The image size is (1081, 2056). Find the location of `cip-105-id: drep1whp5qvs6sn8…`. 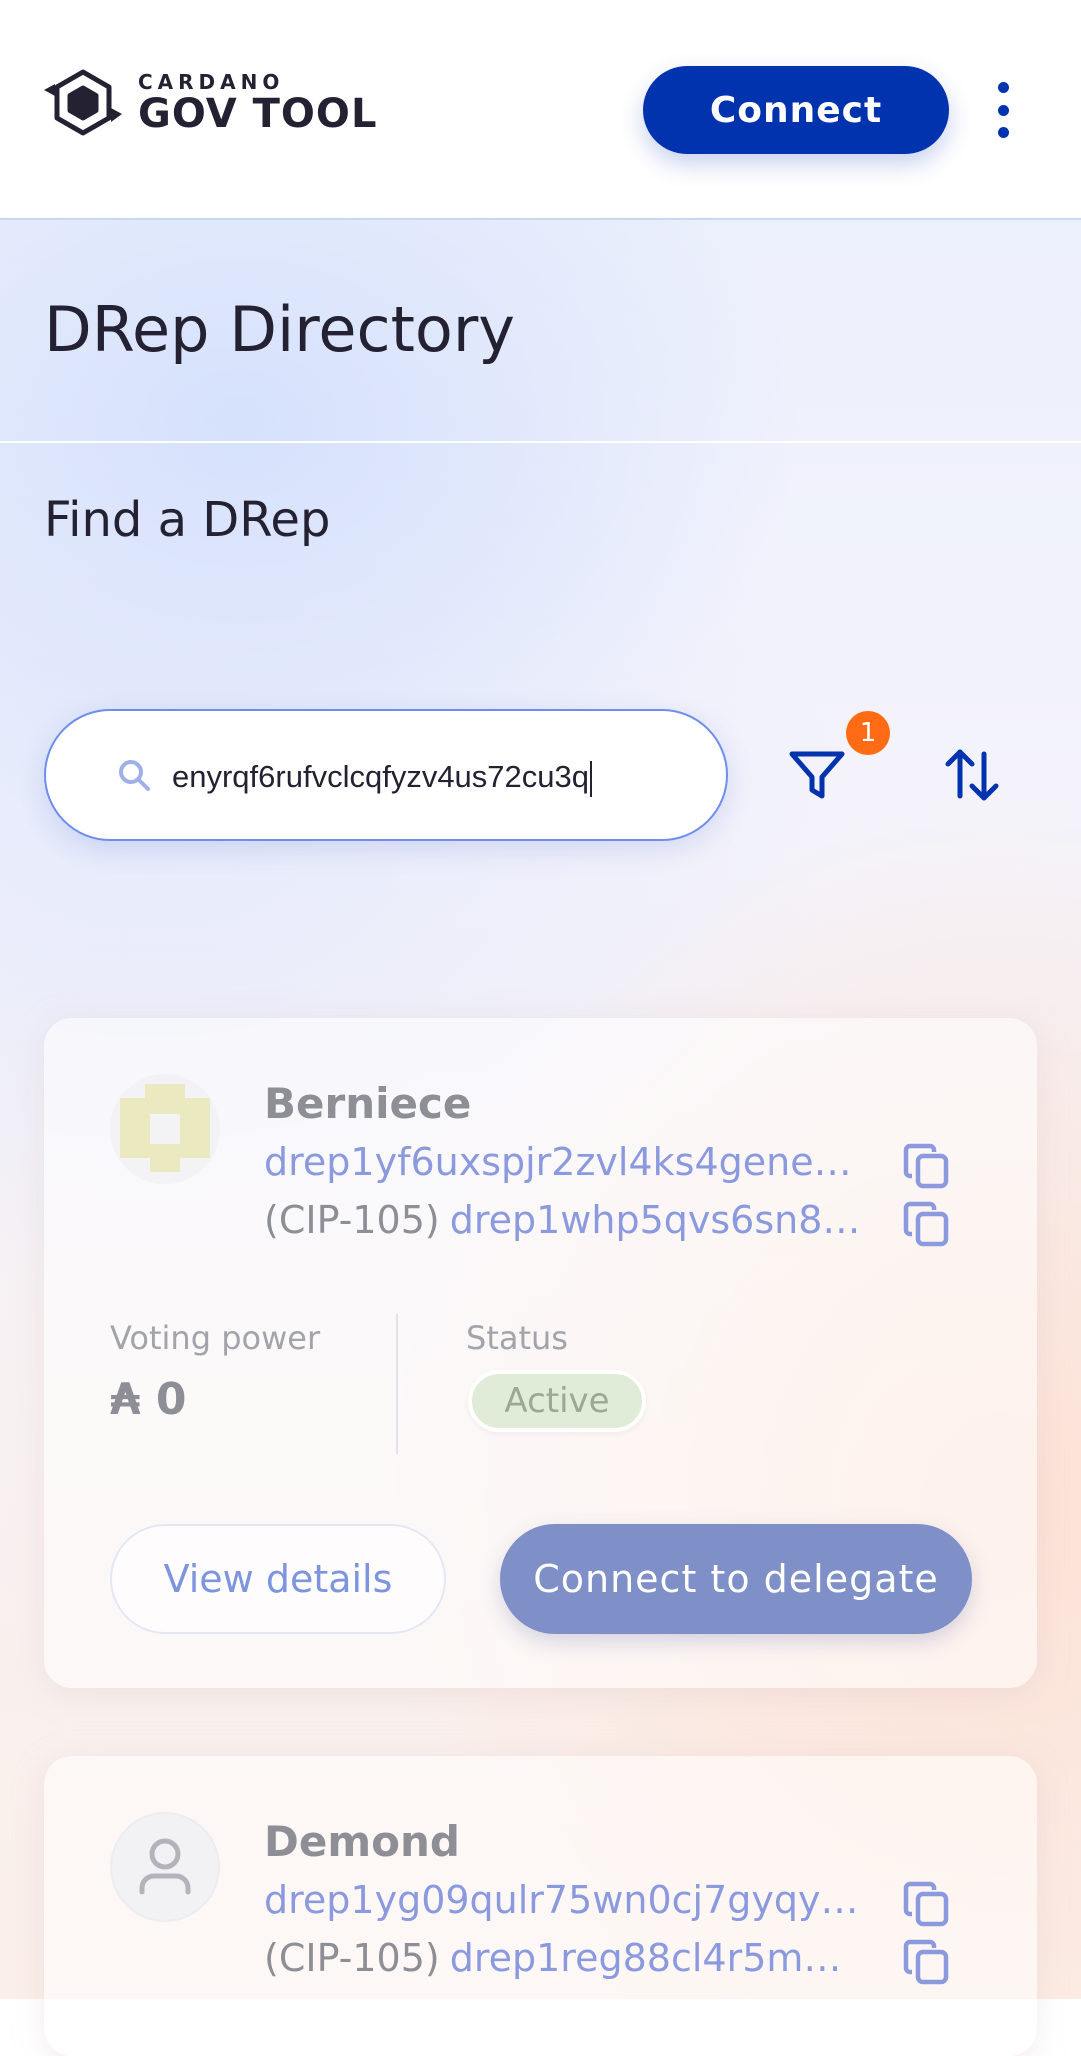

cip-105-id: drep1whp5qvs6sn8… is located at coordinates (655, 1220).